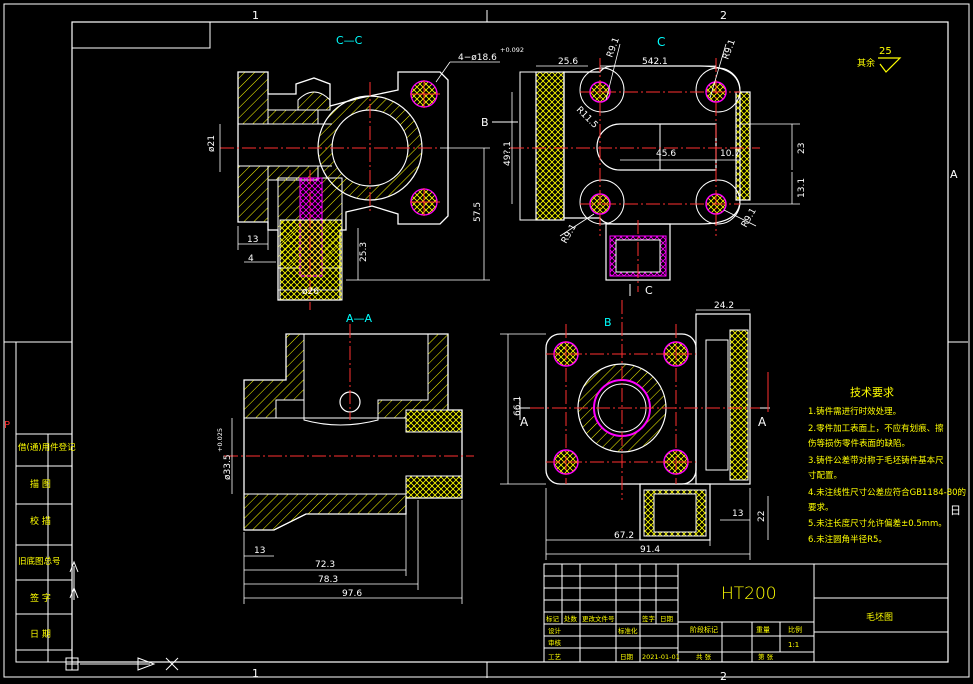 The height and width of the screenshot is (684, 973). What do you see at coordinates (661, 42) in the screenshot?
I see `view-title-c: C` at bounding box center [661, 42].